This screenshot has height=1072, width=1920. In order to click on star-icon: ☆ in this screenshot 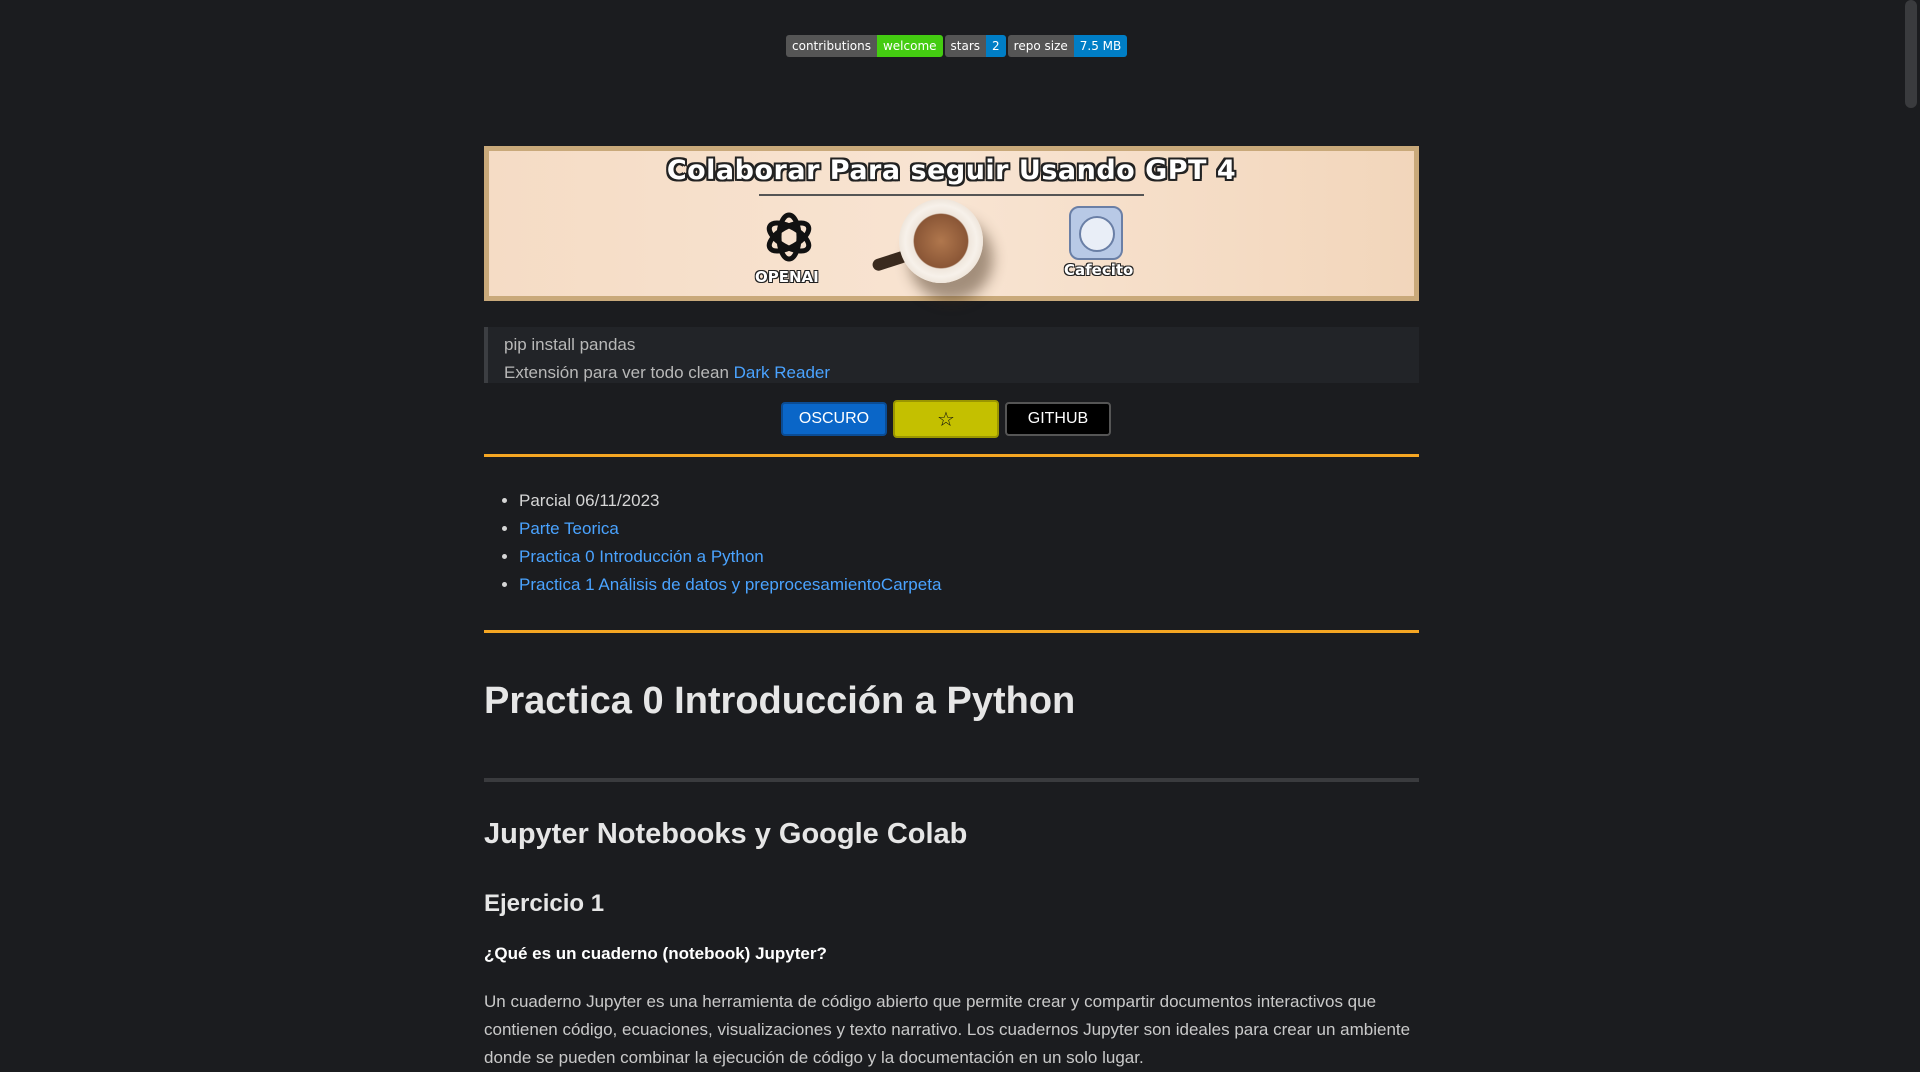, I will do `click(946, 419)`.